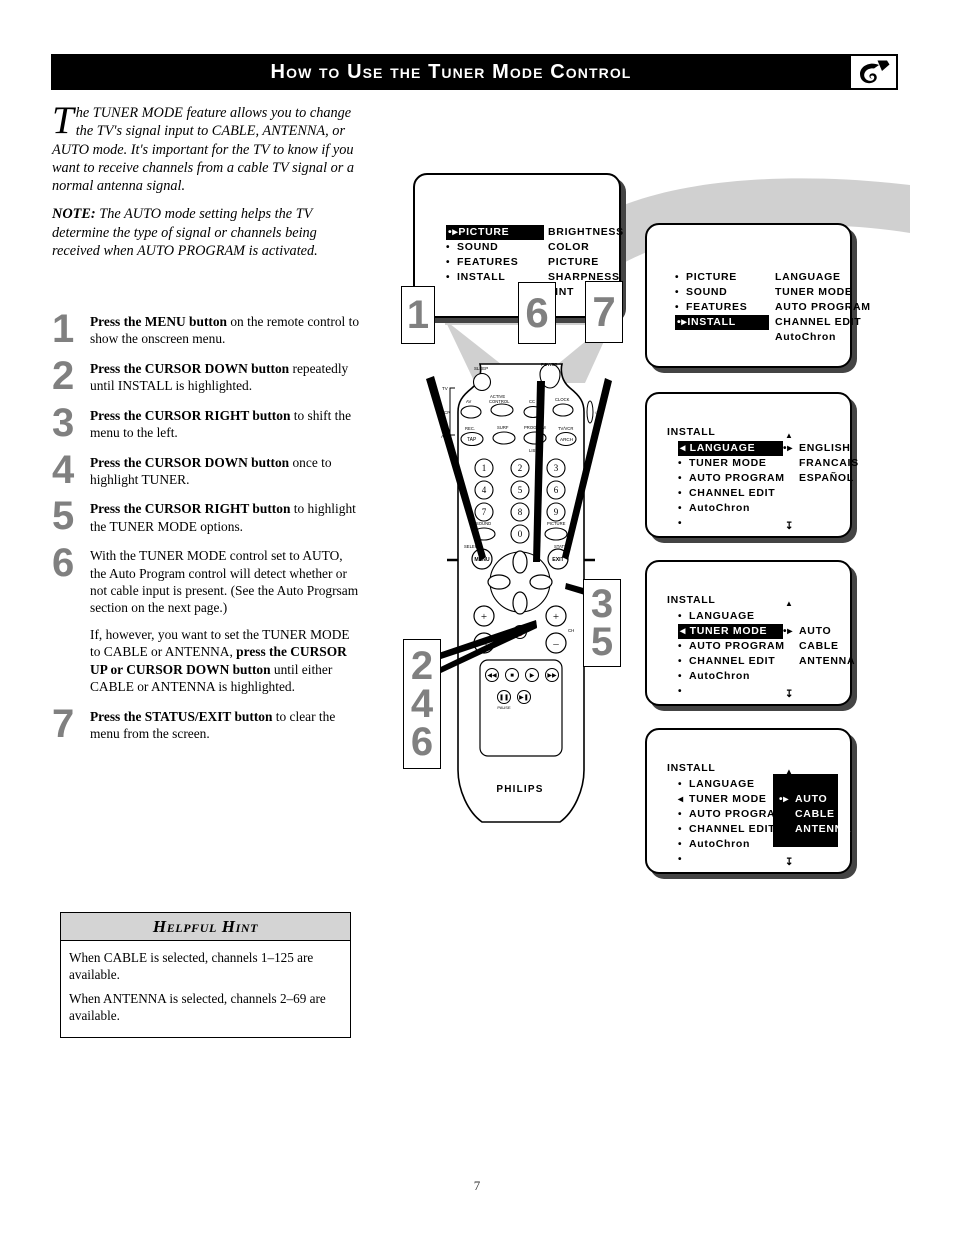 Image resolution: width=954 pixels, height=1235 pixels. Describe the element at coordinates (481, 368) in the screenshot. I see `svg-text: SLEEP` at that location.